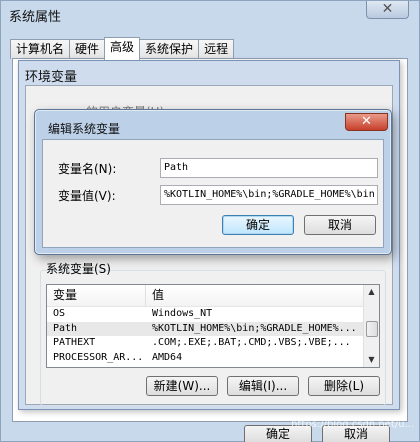 This screenshot has width=420, height=442. Describe the element at coordinates (258, 225) in the screenshot. I see `dialog-ok-button: 确定` at that location.